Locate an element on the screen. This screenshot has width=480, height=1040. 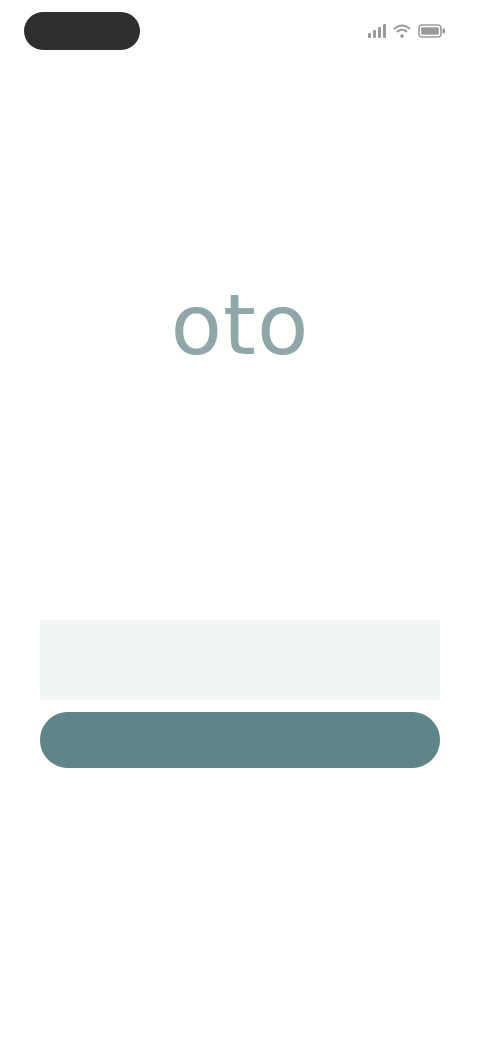
email-card is located at coordinates (240, 660).